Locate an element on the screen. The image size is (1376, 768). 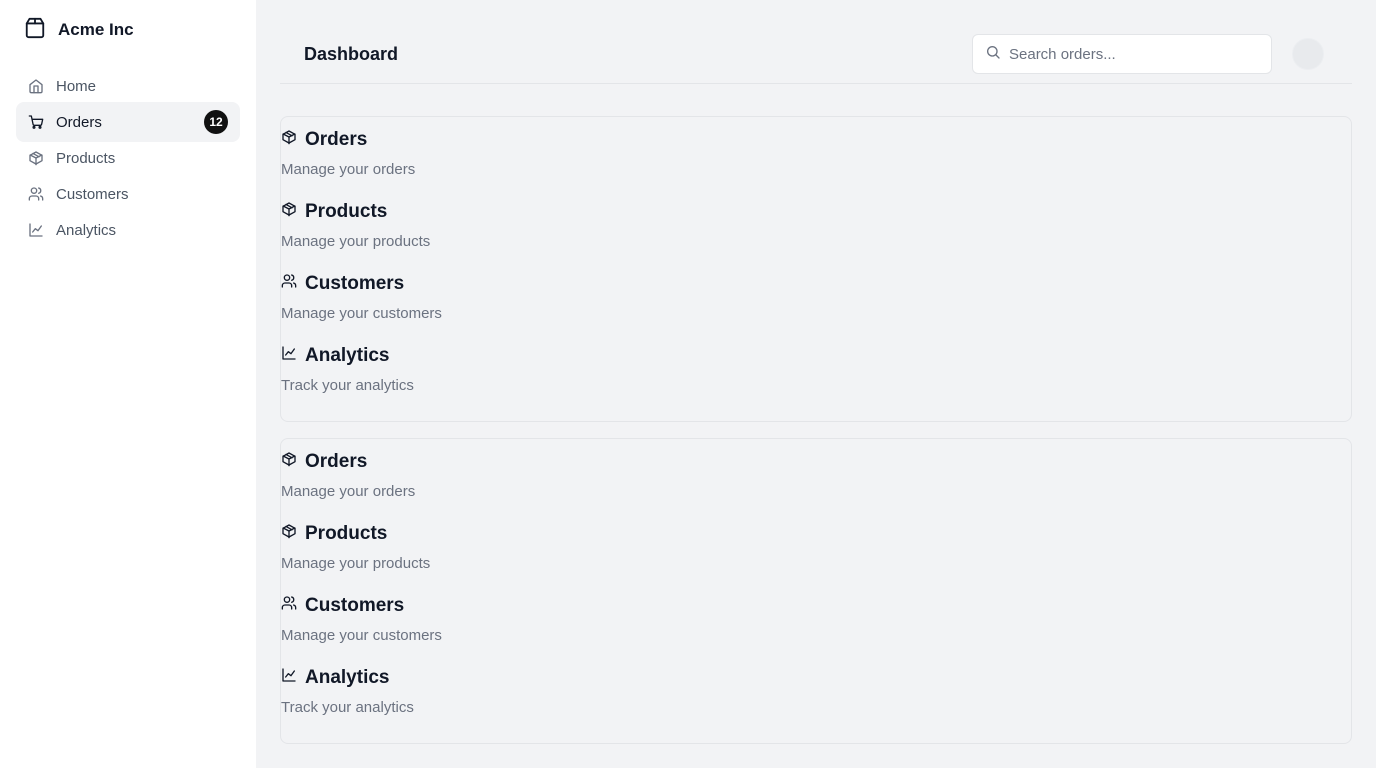
sidebar-item-label: Customers is located at coordinates (92, 194).